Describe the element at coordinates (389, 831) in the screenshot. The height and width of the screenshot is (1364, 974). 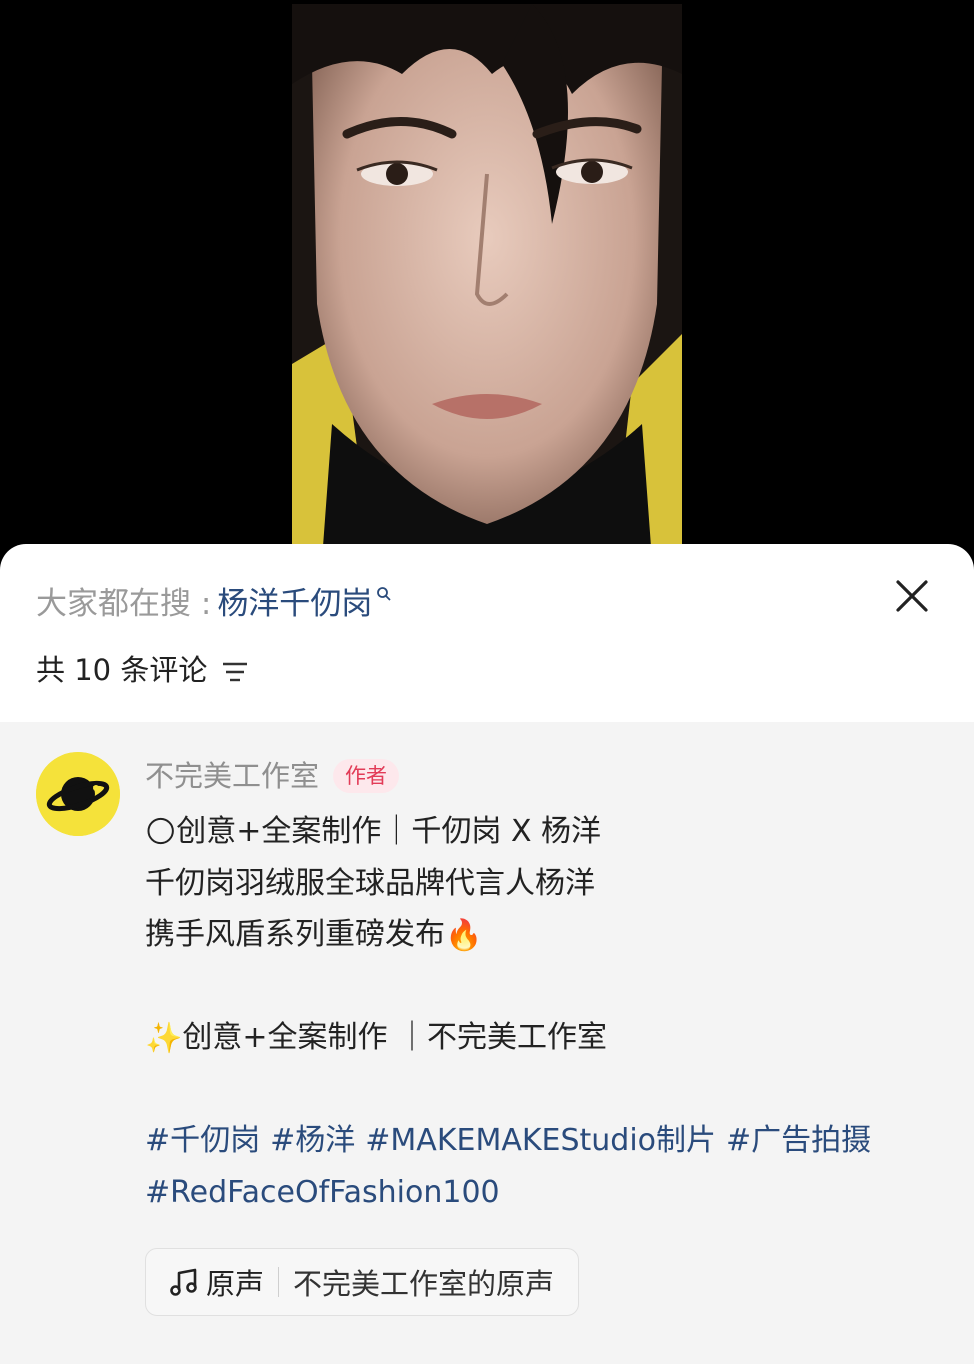
I see `comment-line-text: 创意+全案制作｜千仞岗 X 杨洋` at that location.